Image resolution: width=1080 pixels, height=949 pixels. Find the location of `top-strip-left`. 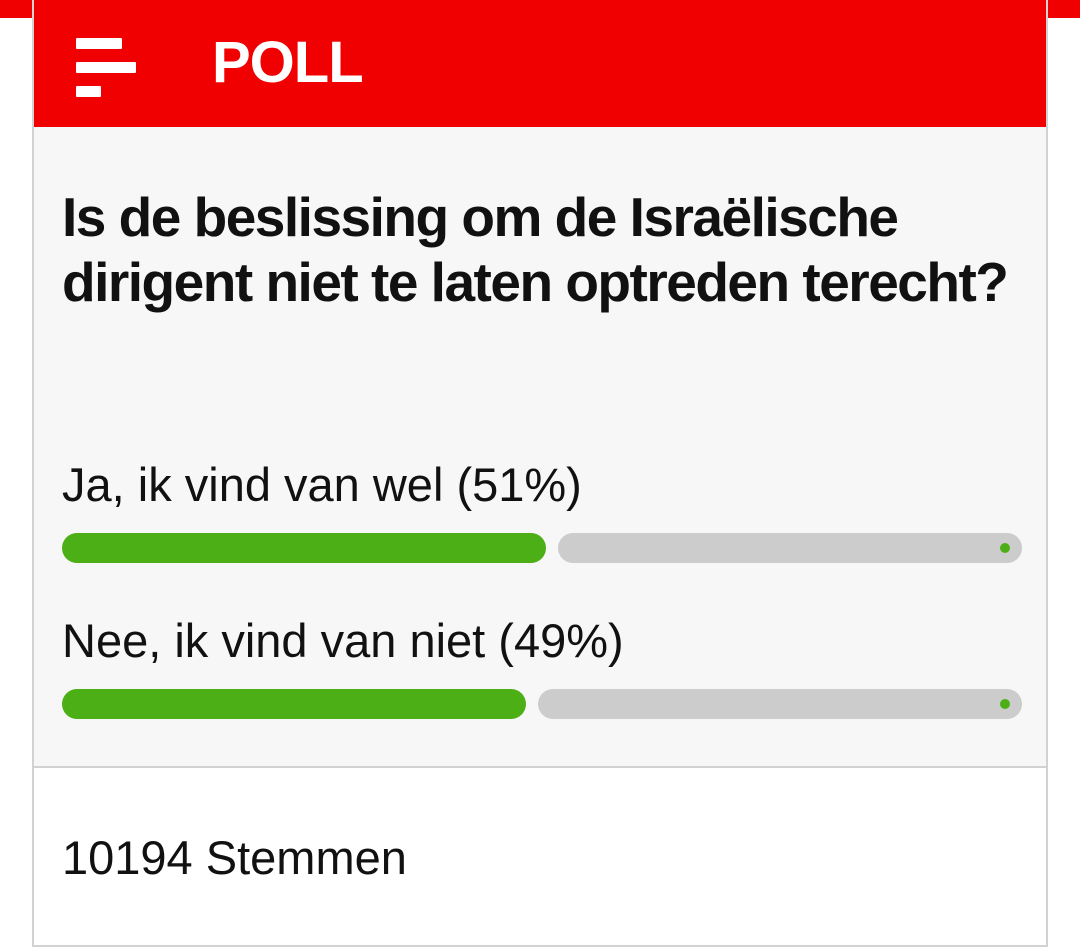

top-strip-left is located at coordinates (16, 9).